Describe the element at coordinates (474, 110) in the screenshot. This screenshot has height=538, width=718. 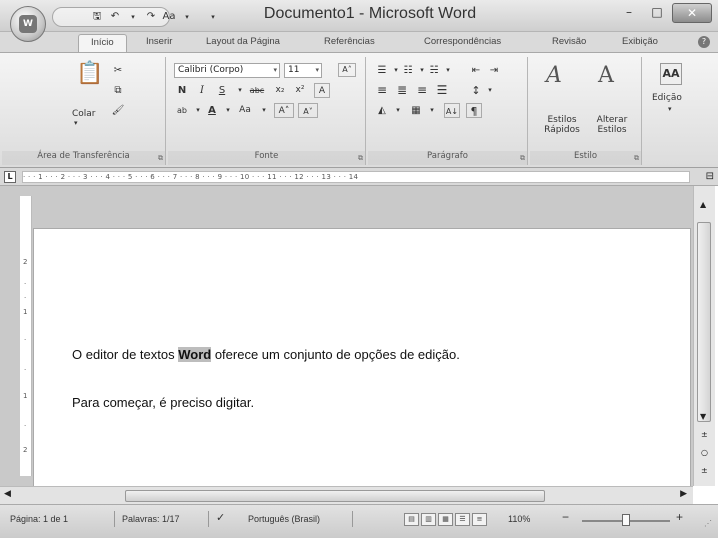
I see `show-formatting-marks-icon: ¶` at that location.